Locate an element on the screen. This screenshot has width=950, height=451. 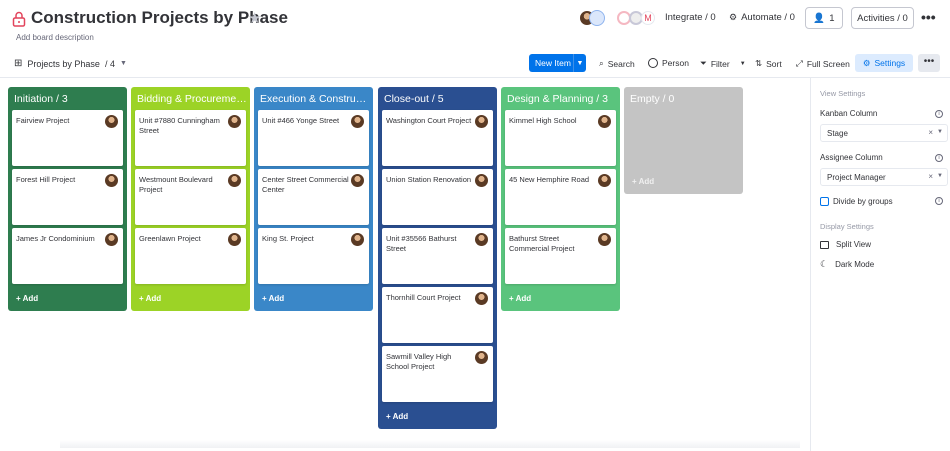
column-title: Execution & Construction / 3 is located at coordinates (315, 99).